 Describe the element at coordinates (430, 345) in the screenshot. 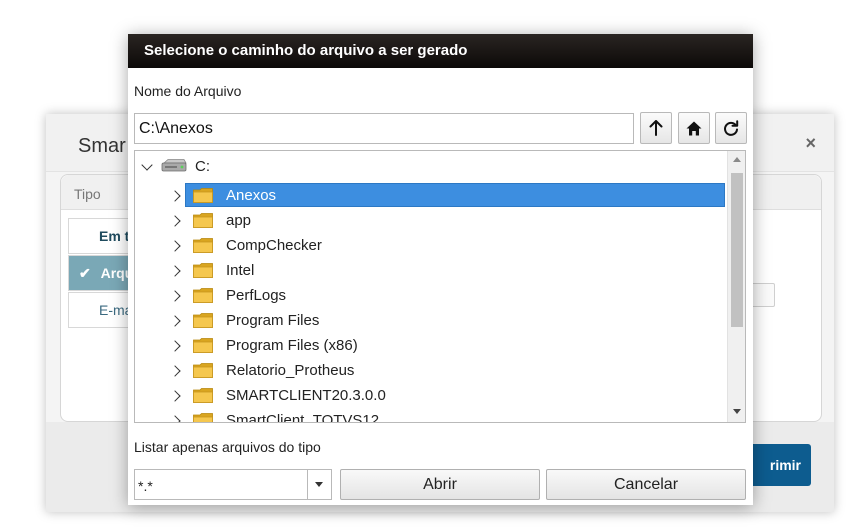

I see `folder-node: Program Files (x86)` at that location.